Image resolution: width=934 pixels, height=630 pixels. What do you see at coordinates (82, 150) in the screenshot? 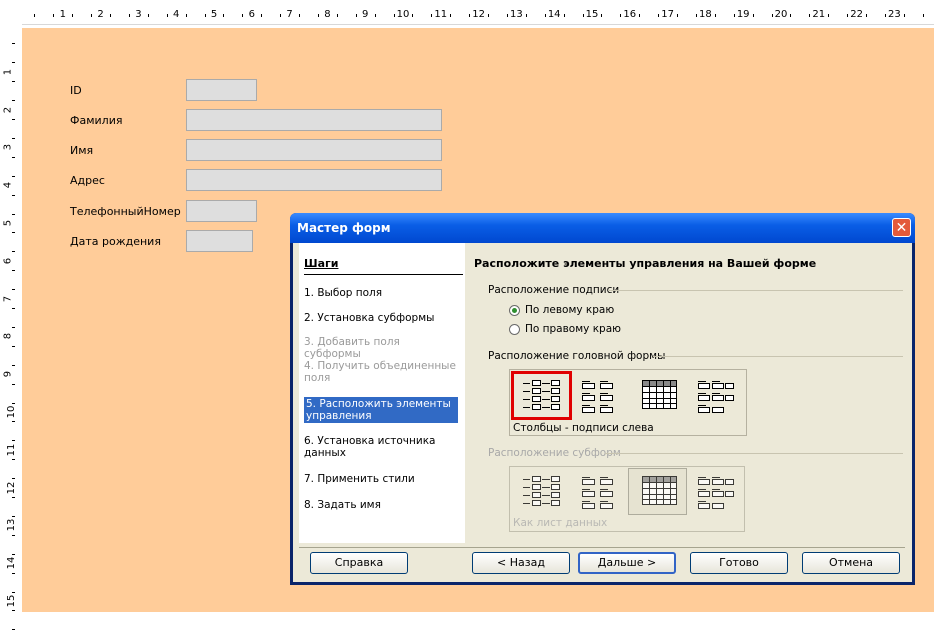
I see `field-label-name: Имя` at bounding box center [82, 150].